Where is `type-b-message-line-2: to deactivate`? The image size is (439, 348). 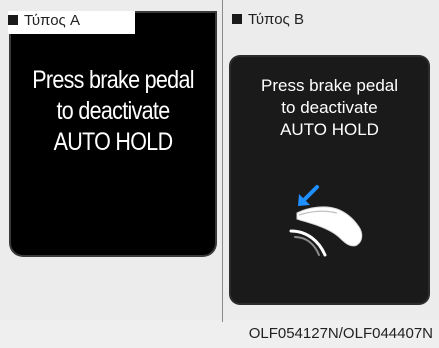
type-b-message-line-2: to deactivate is located at coordinates (329, 107).